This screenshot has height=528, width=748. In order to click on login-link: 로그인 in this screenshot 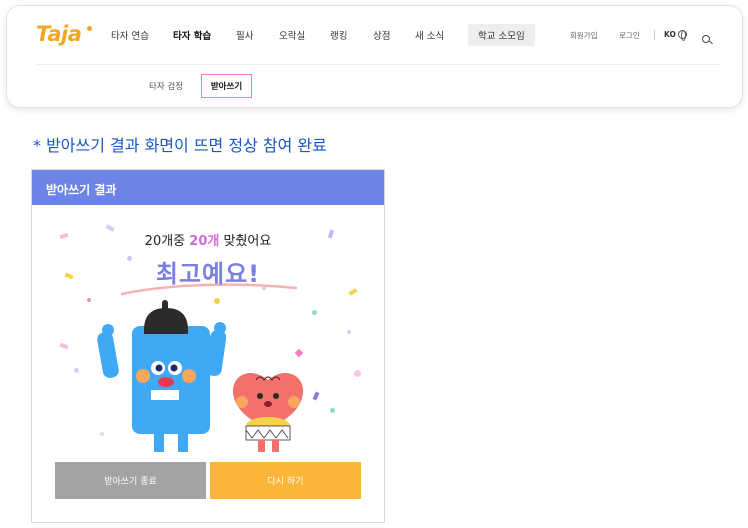, I will do `click(629, 35)`.